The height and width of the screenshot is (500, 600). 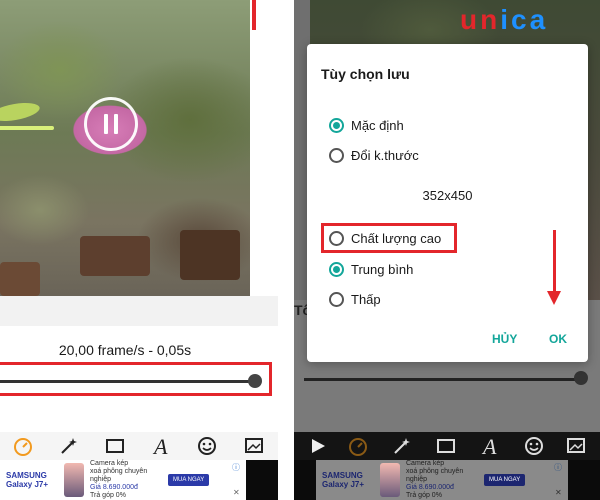 I want to click on option-label: Chất lượng cao, so click(x=396, y=238).